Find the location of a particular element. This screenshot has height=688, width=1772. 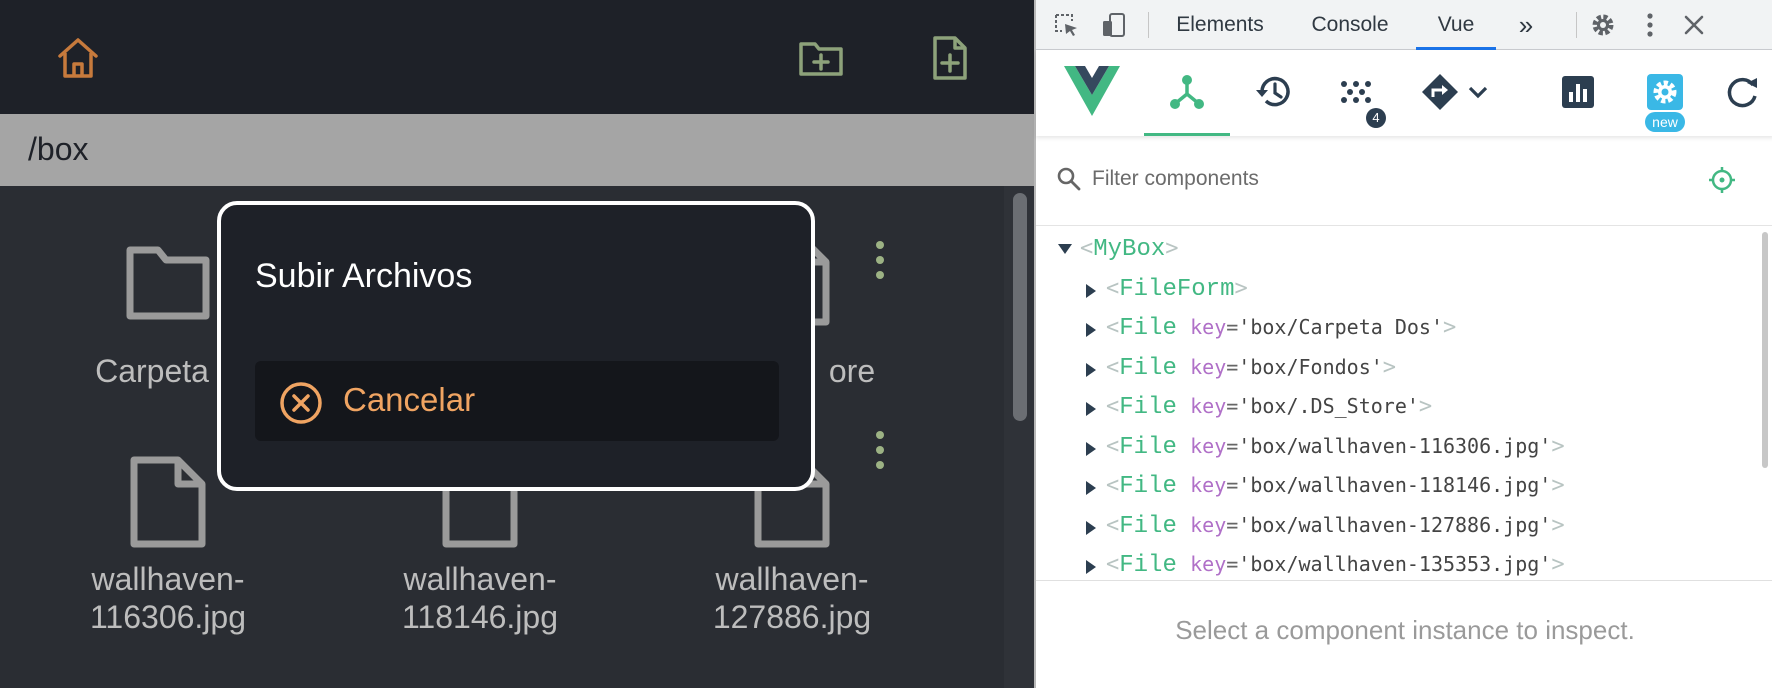

filter-components-input is located at coordinates (1372, 179).